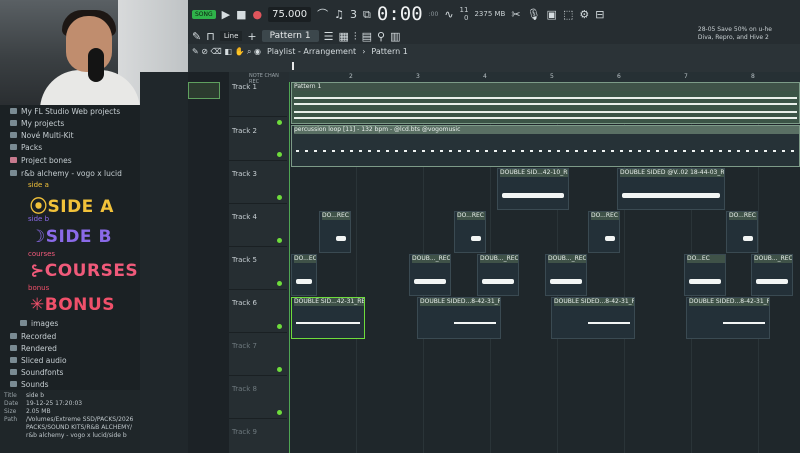 This screenshot has height=453, width=800. What do you see at coordinates (343, 36) in the screenshot?
I see `piano-roll-icon: ▦` at bounding box center [343, 36].